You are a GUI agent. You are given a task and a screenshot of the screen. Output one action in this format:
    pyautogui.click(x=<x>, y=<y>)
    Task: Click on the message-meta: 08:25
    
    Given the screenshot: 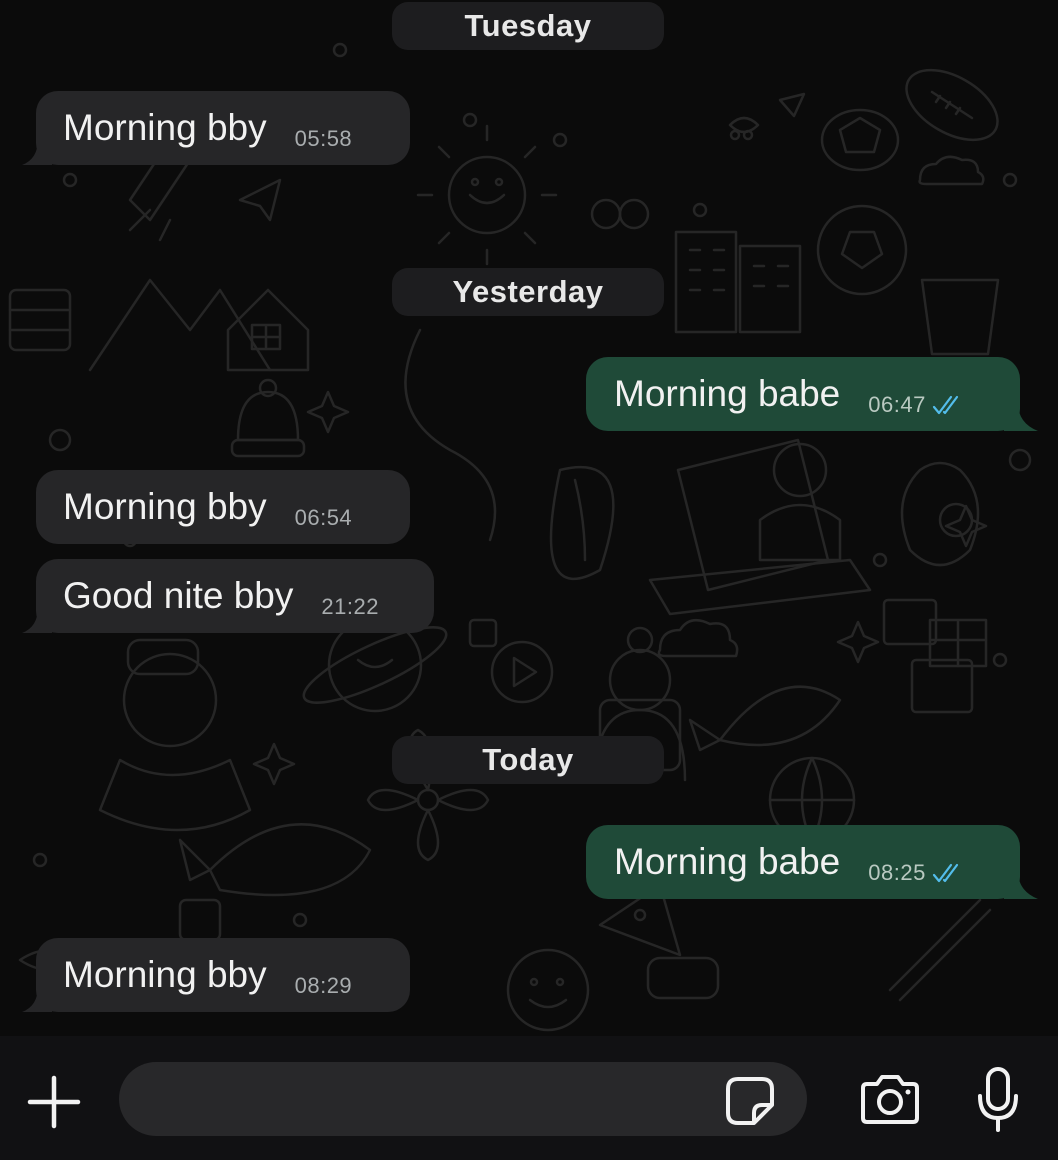 What is the action you would take?
    pyautogui.click(x=917, y=873)
    